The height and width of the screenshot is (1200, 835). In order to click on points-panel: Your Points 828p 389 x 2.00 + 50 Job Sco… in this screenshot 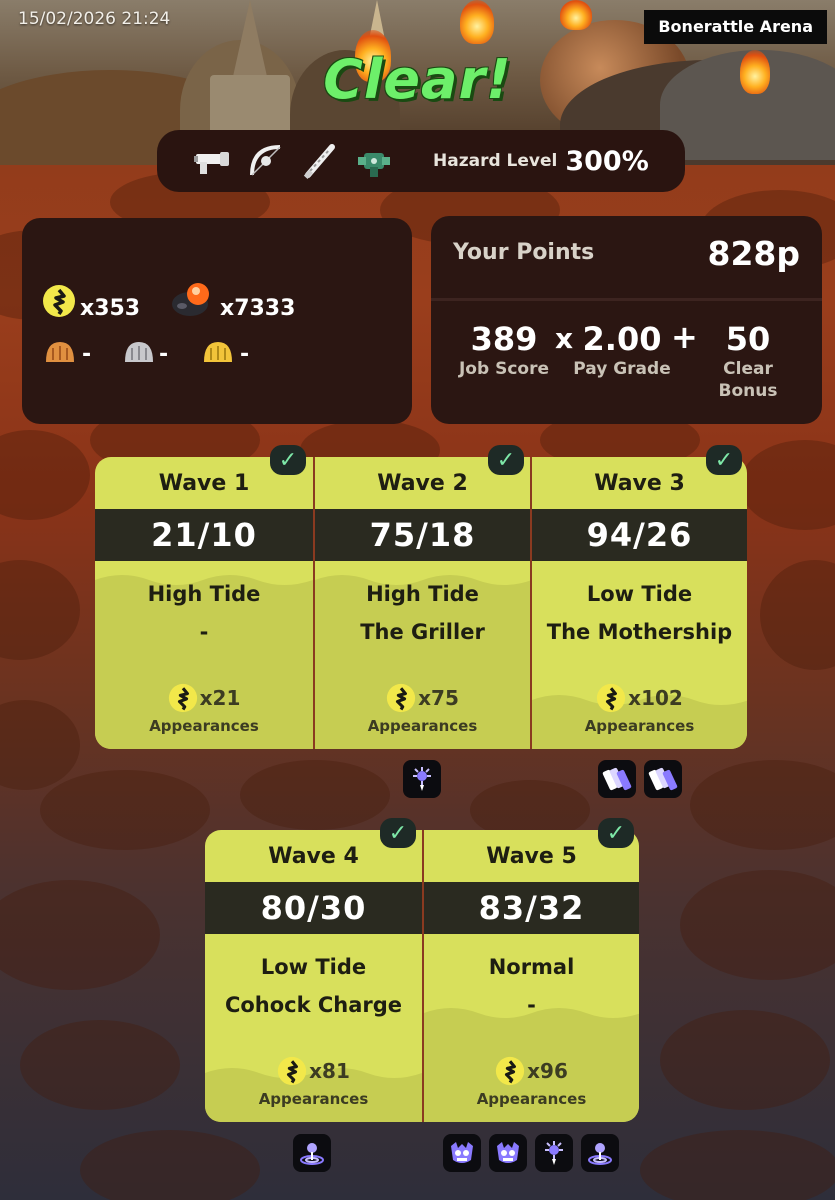, I will do `click(626, 320)`.